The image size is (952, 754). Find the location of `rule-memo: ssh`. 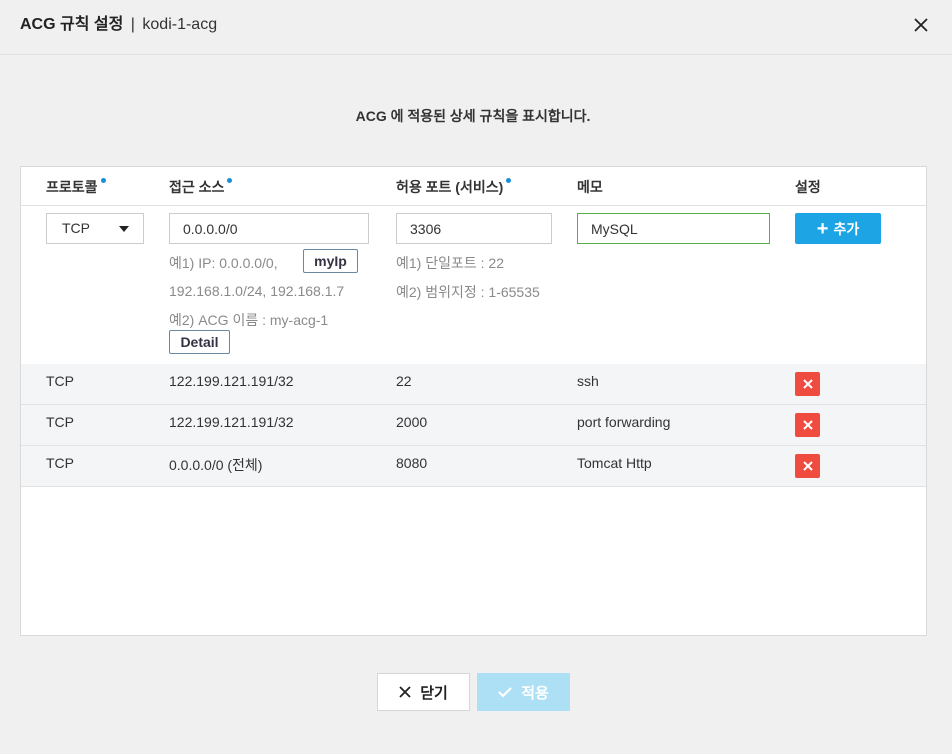

rule-memo: ssh is located at coordinates (588, 381).